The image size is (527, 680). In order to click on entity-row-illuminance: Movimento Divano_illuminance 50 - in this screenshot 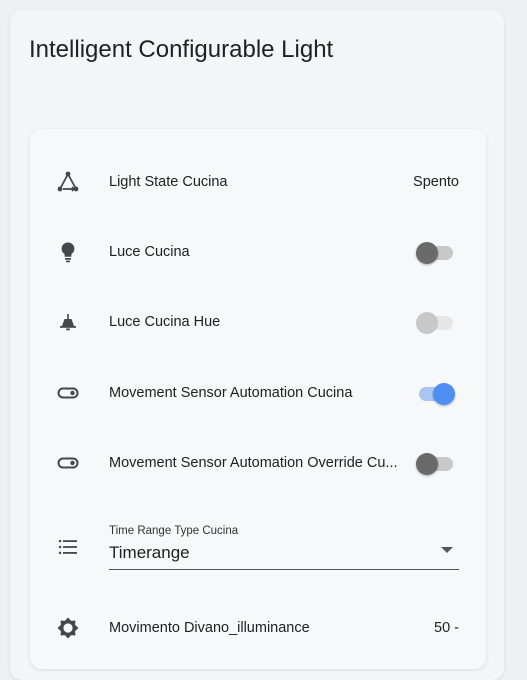, I will do `click(258, 628)`.